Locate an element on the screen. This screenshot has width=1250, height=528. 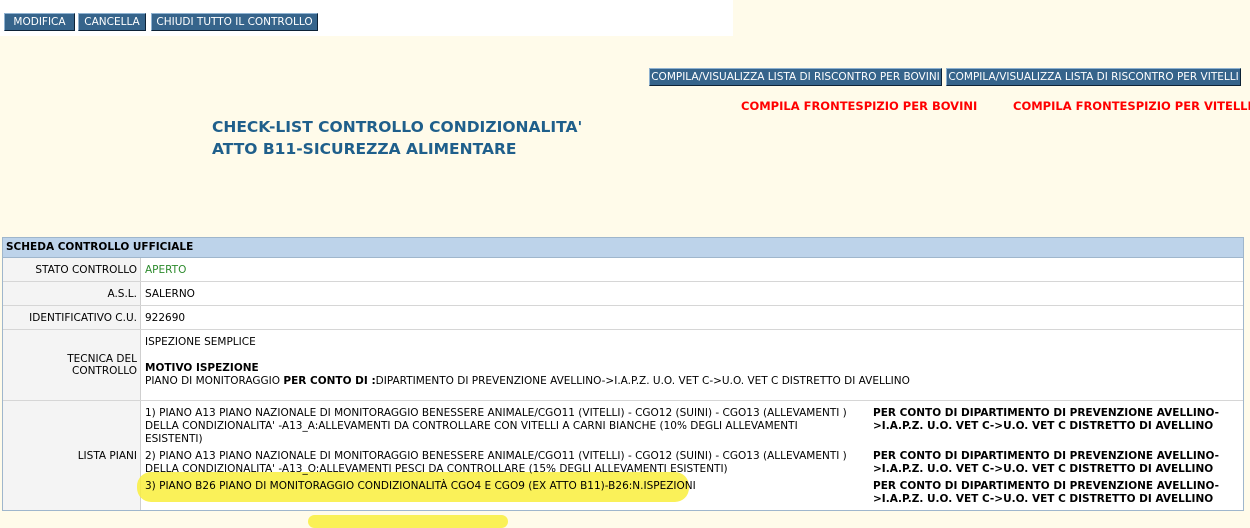
asl-value: SALERNO is located at coordinates (170, 293).